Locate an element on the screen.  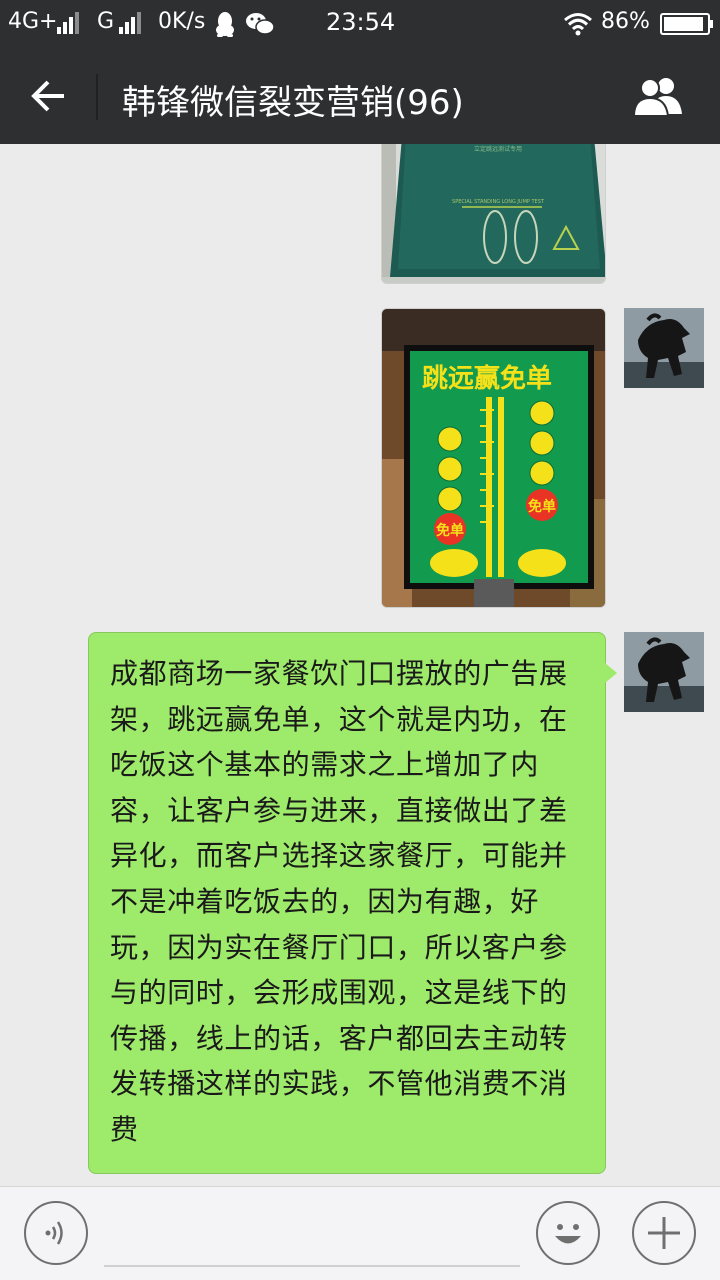
voice-button is located at coordinates (56, 1233).